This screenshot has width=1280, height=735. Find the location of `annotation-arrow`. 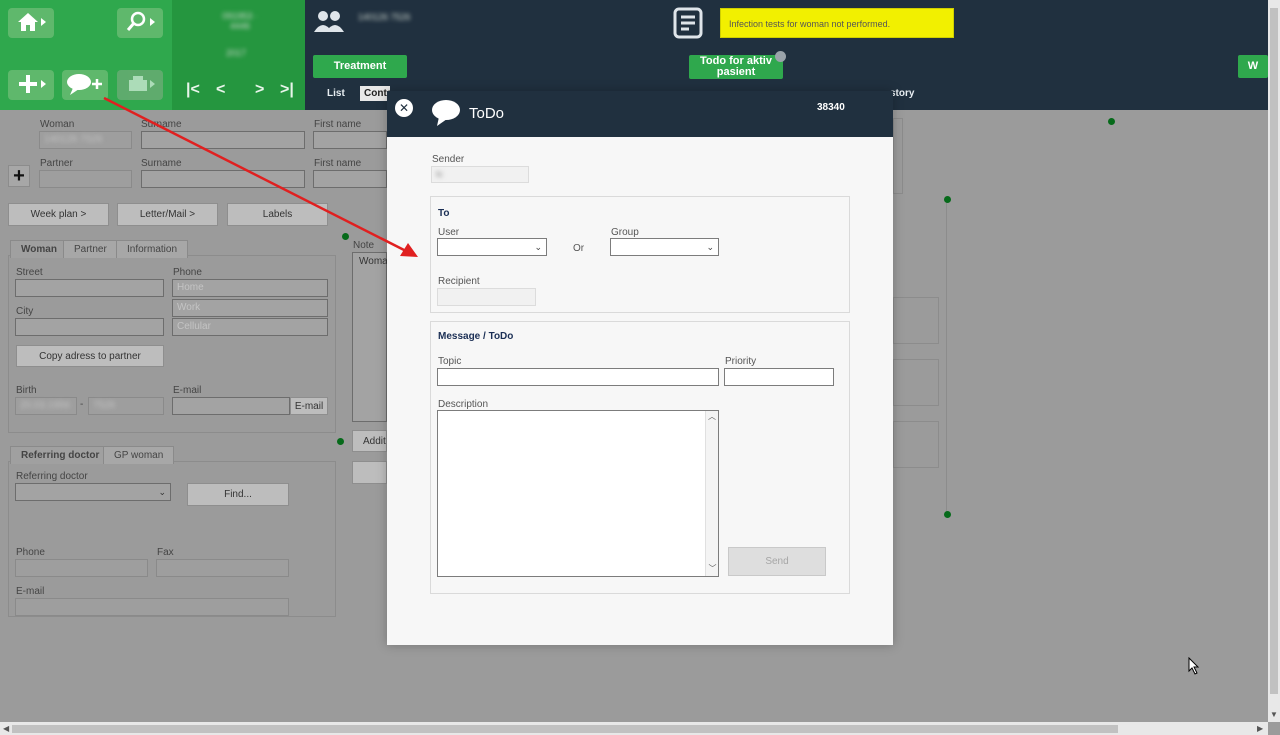

annotation-arrow is located at coordinates (260, 176).